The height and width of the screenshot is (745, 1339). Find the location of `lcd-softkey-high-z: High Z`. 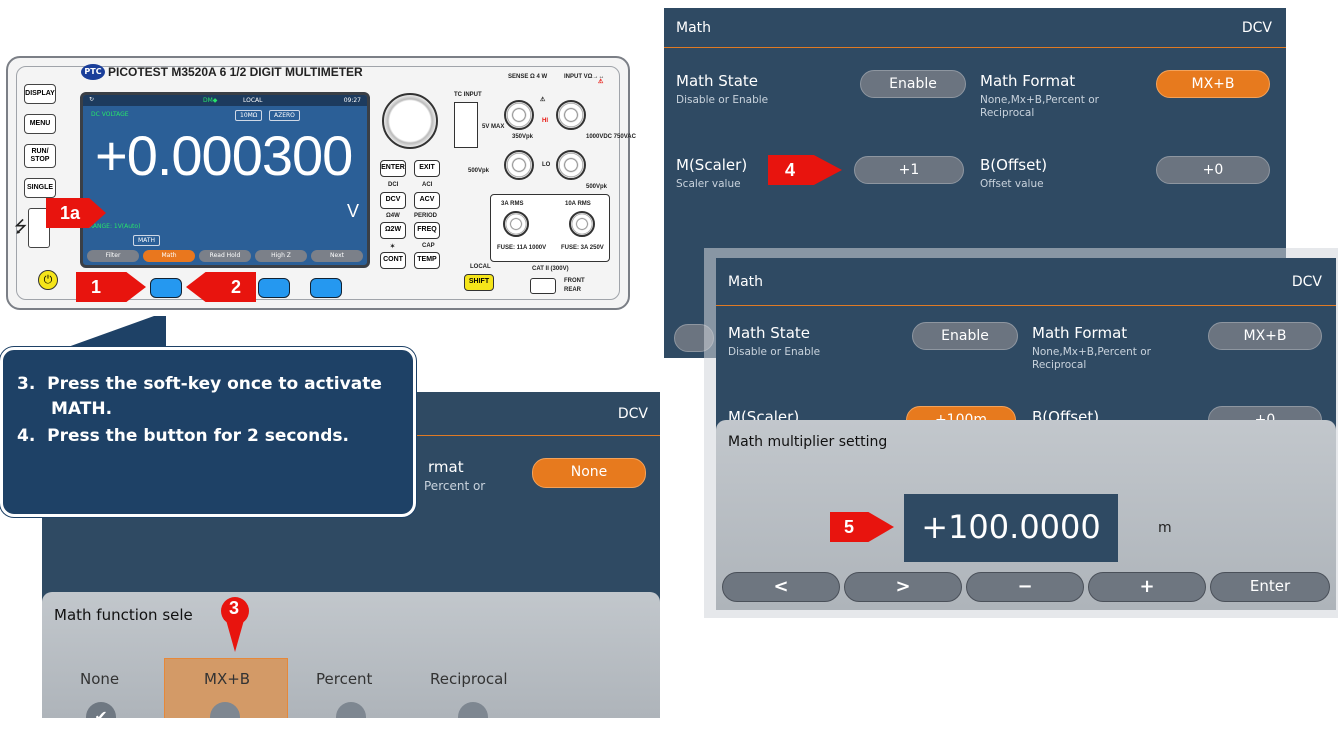

lcd-softkey-high-z: High Z is located at coordinates (281, 256).